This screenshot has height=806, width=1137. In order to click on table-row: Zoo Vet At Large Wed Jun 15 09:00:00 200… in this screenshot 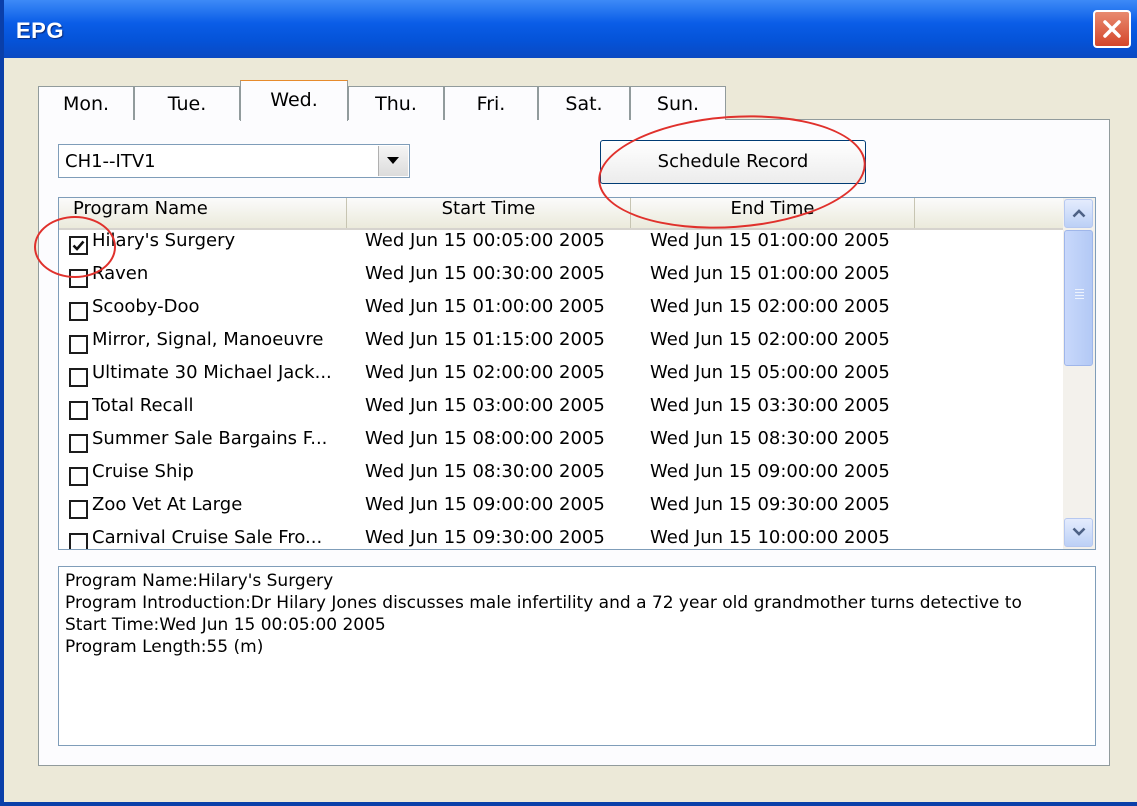, I will do `click(561, 510)`.